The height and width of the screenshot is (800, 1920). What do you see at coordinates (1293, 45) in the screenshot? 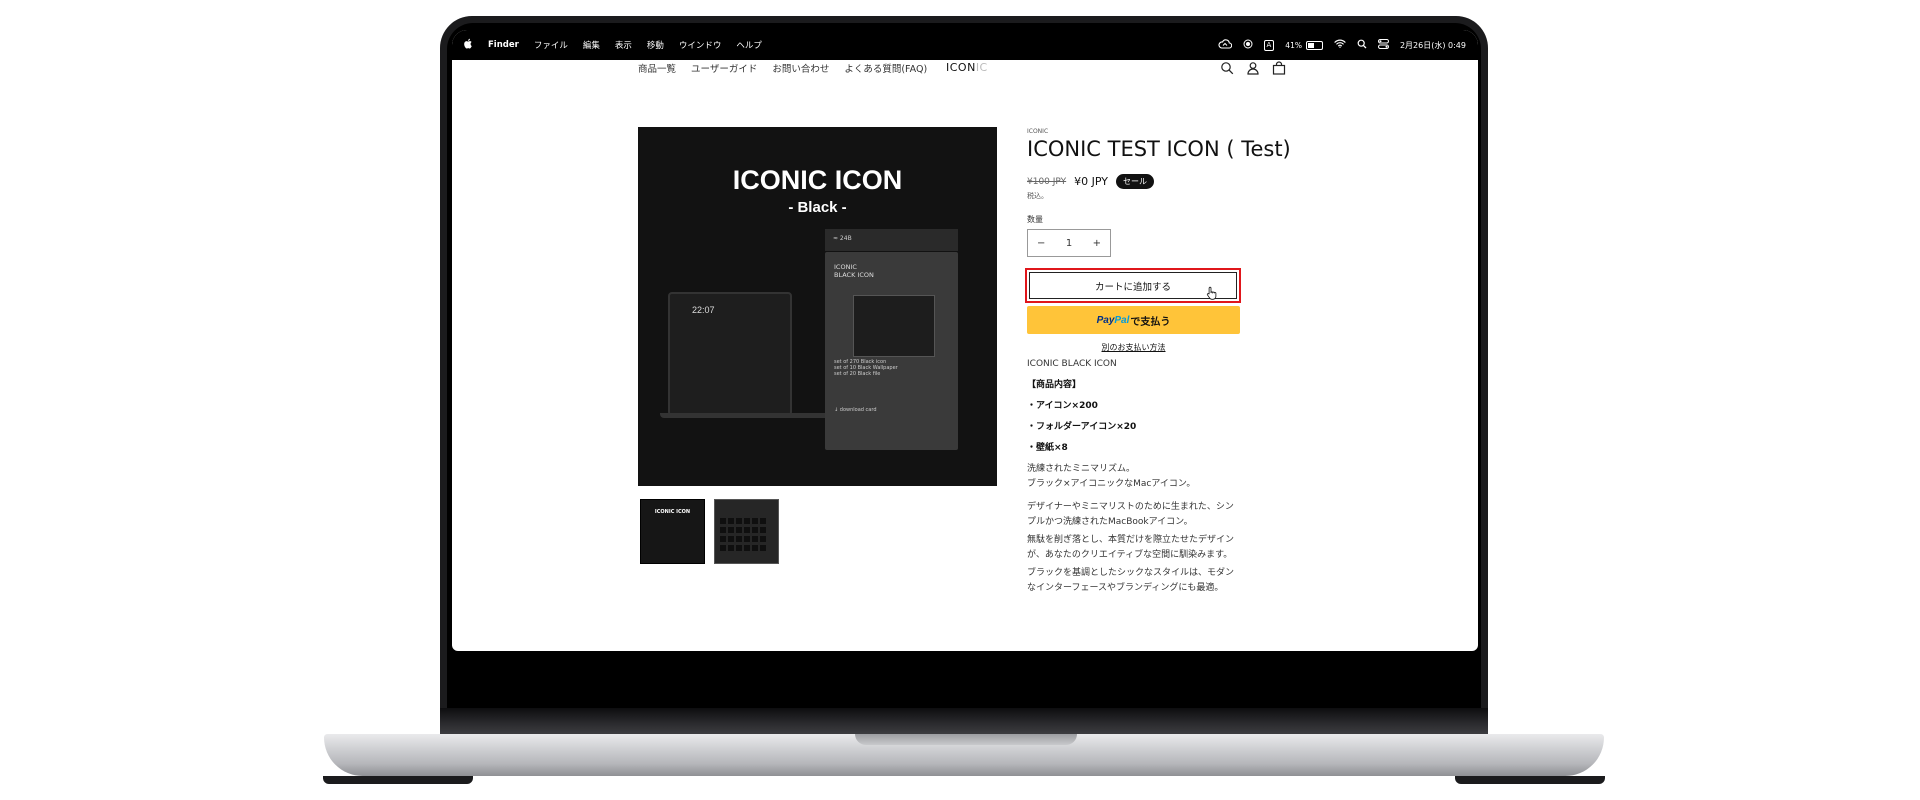
I see `battery-percent: 41%` at bounding box center [1293, 45].